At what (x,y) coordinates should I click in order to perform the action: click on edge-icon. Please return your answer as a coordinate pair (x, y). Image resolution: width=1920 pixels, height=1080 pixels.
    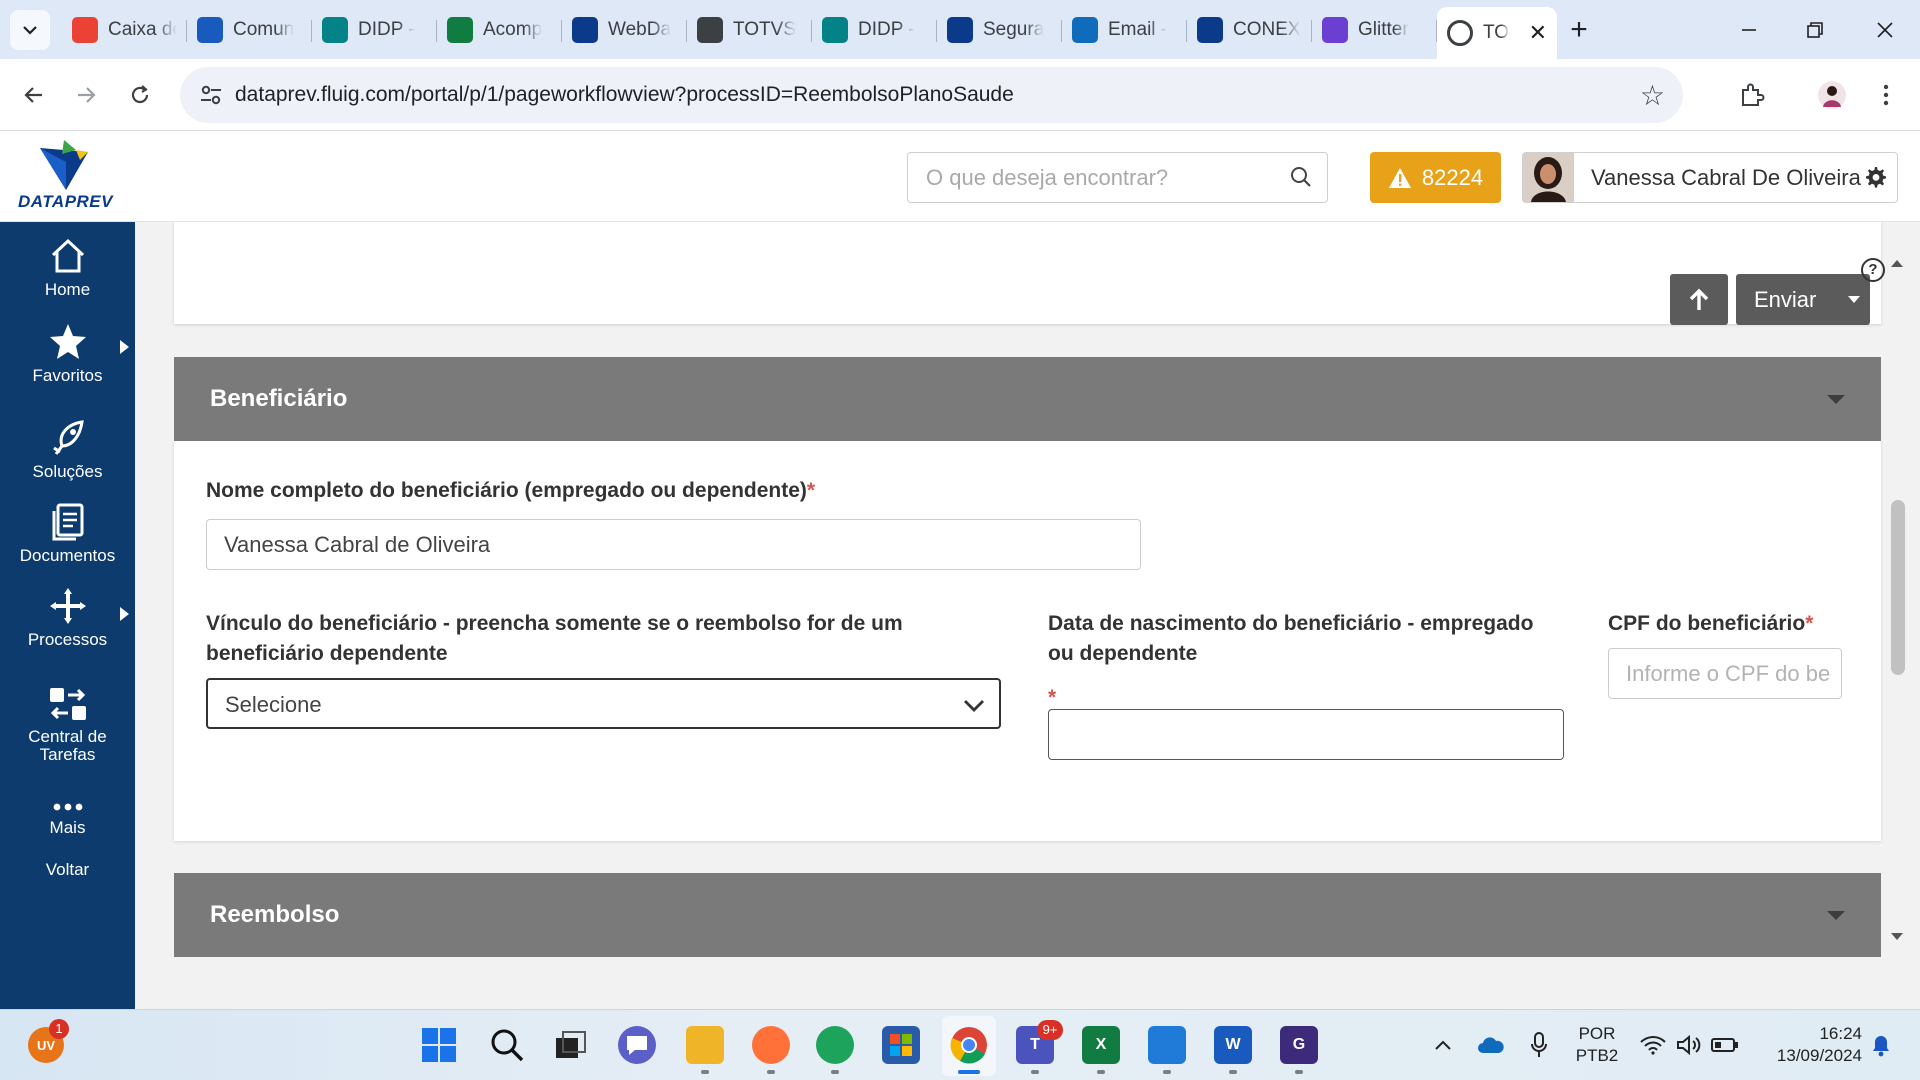
    Looking at the image, I should click on (835, 1045).